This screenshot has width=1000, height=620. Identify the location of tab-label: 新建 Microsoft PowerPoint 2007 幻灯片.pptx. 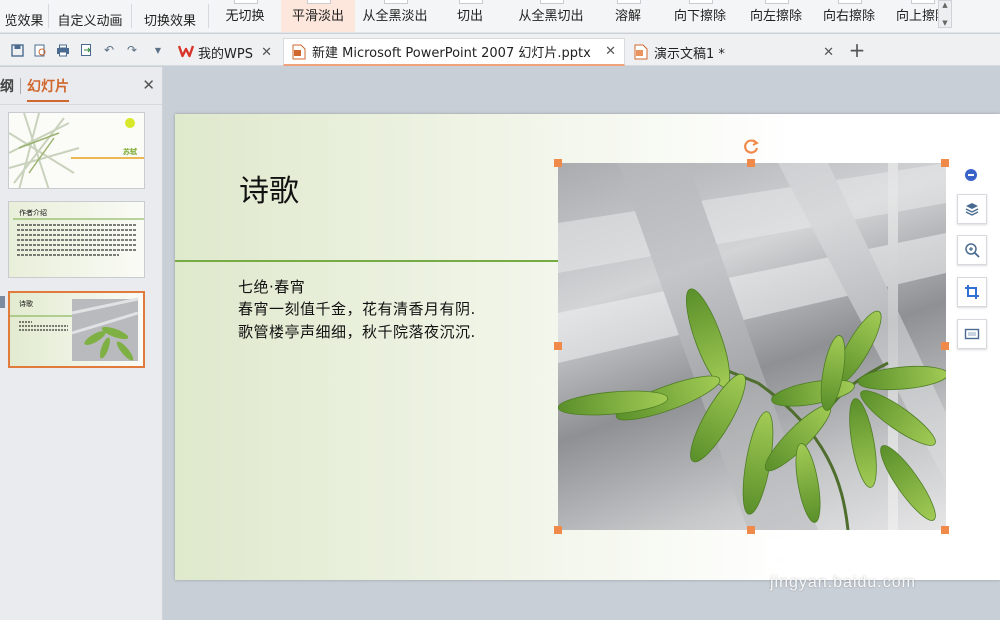
(451, 53).